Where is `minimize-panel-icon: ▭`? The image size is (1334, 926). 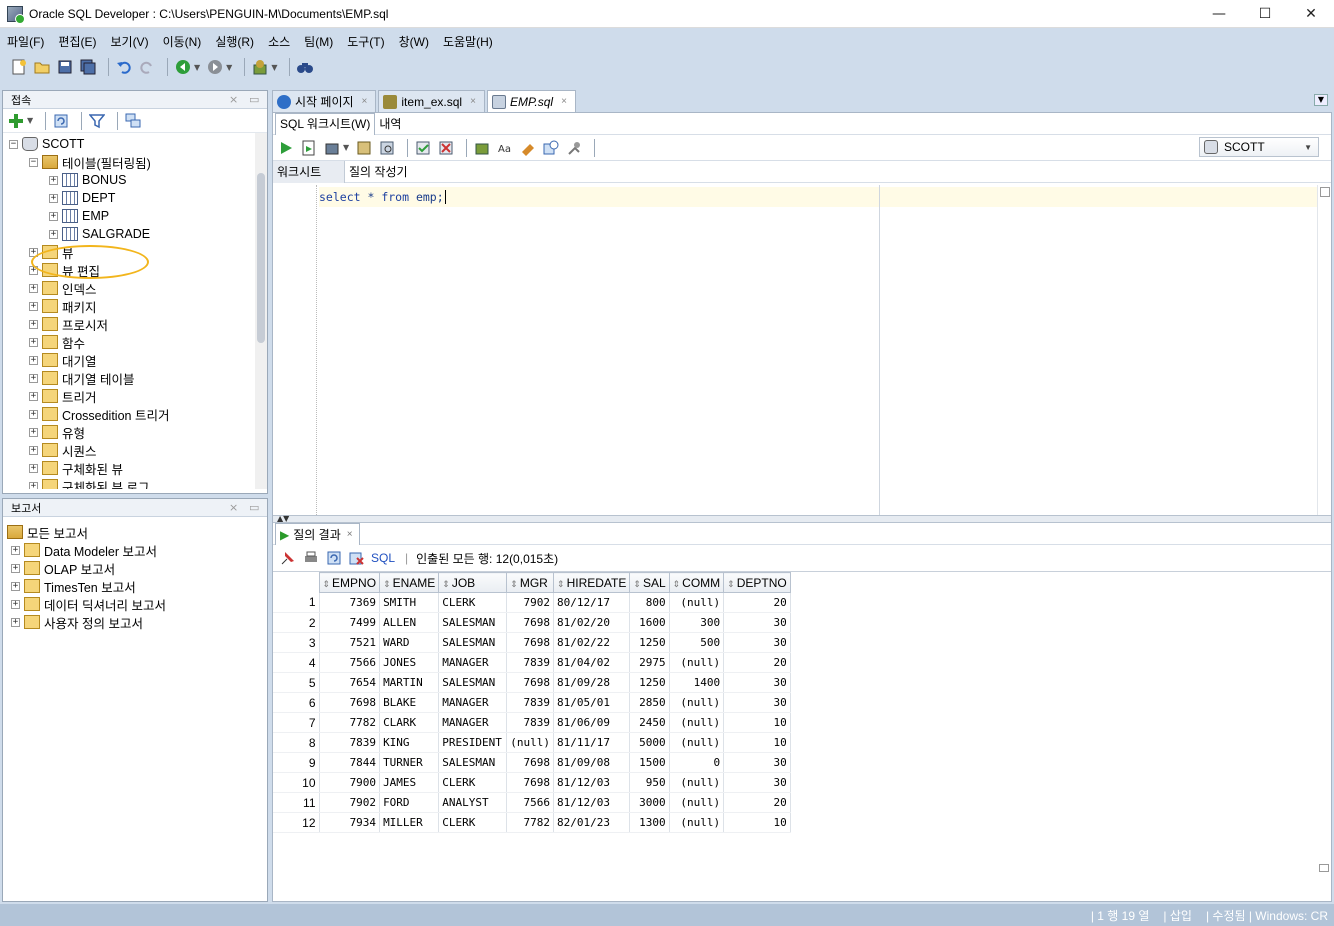 minimize-panel-icon: ▭ is located at coordinates (254, 99).